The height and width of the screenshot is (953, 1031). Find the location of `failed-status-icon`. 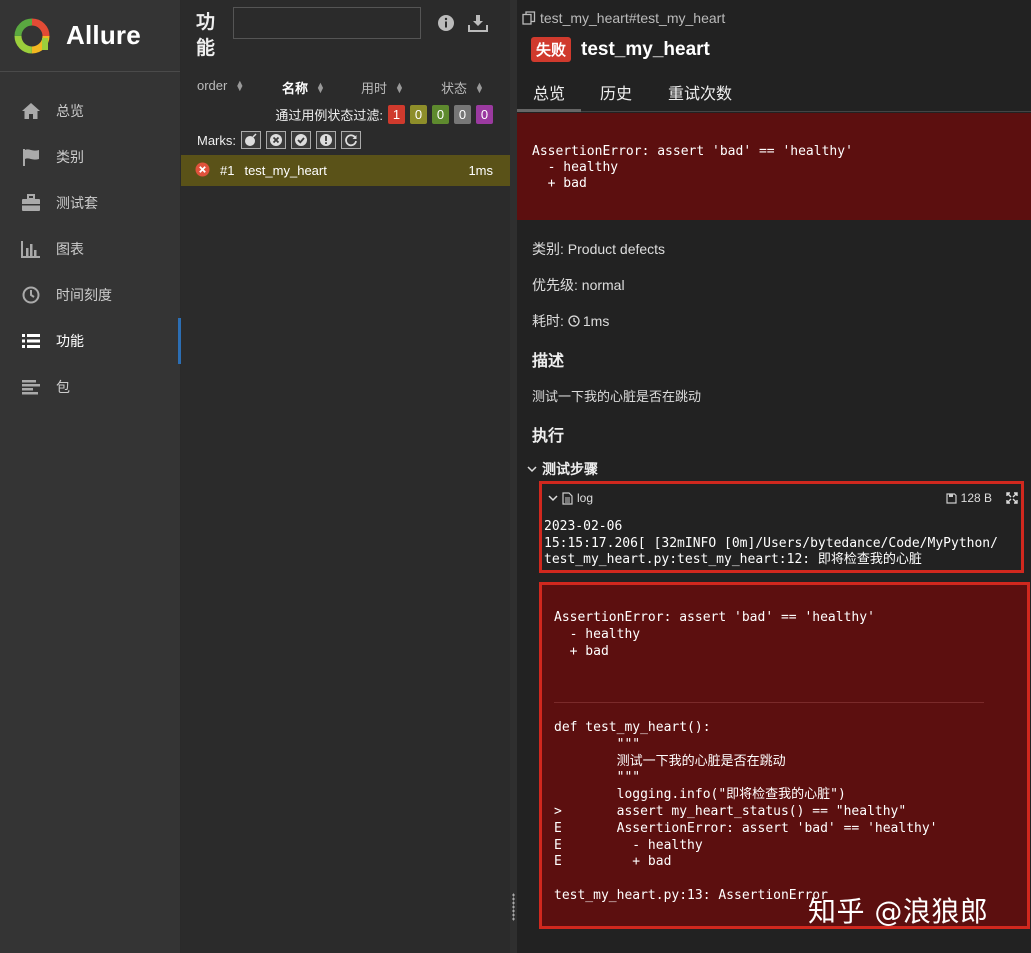

failed-status-icon is located at coordinates (202, 171).